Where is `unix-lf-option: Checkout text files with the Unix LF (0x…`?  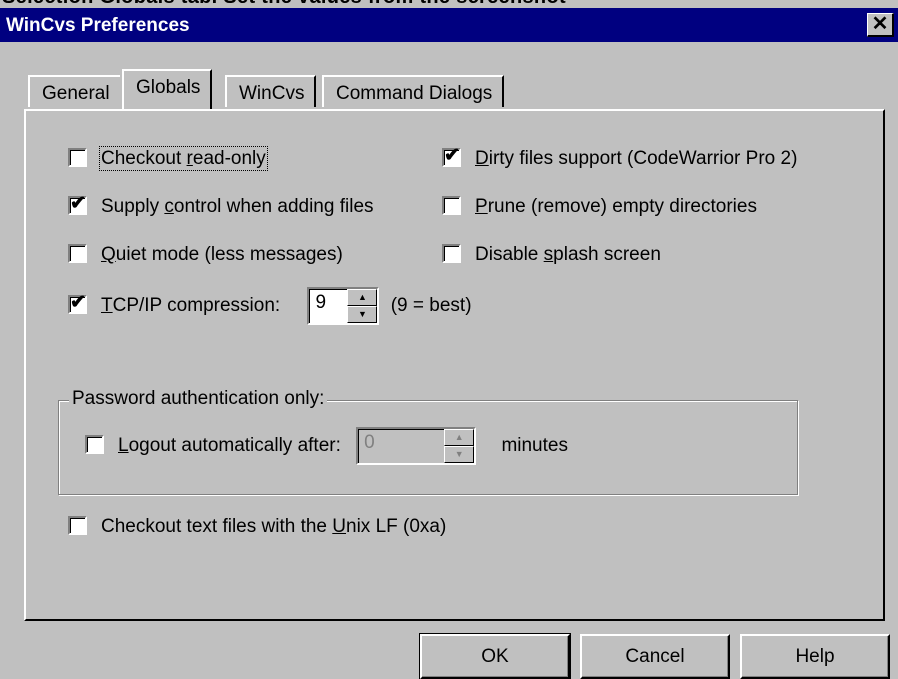 unix-lf-option: Checkout text files with the Unix LF (0x… is located at coordinates (257, 527).